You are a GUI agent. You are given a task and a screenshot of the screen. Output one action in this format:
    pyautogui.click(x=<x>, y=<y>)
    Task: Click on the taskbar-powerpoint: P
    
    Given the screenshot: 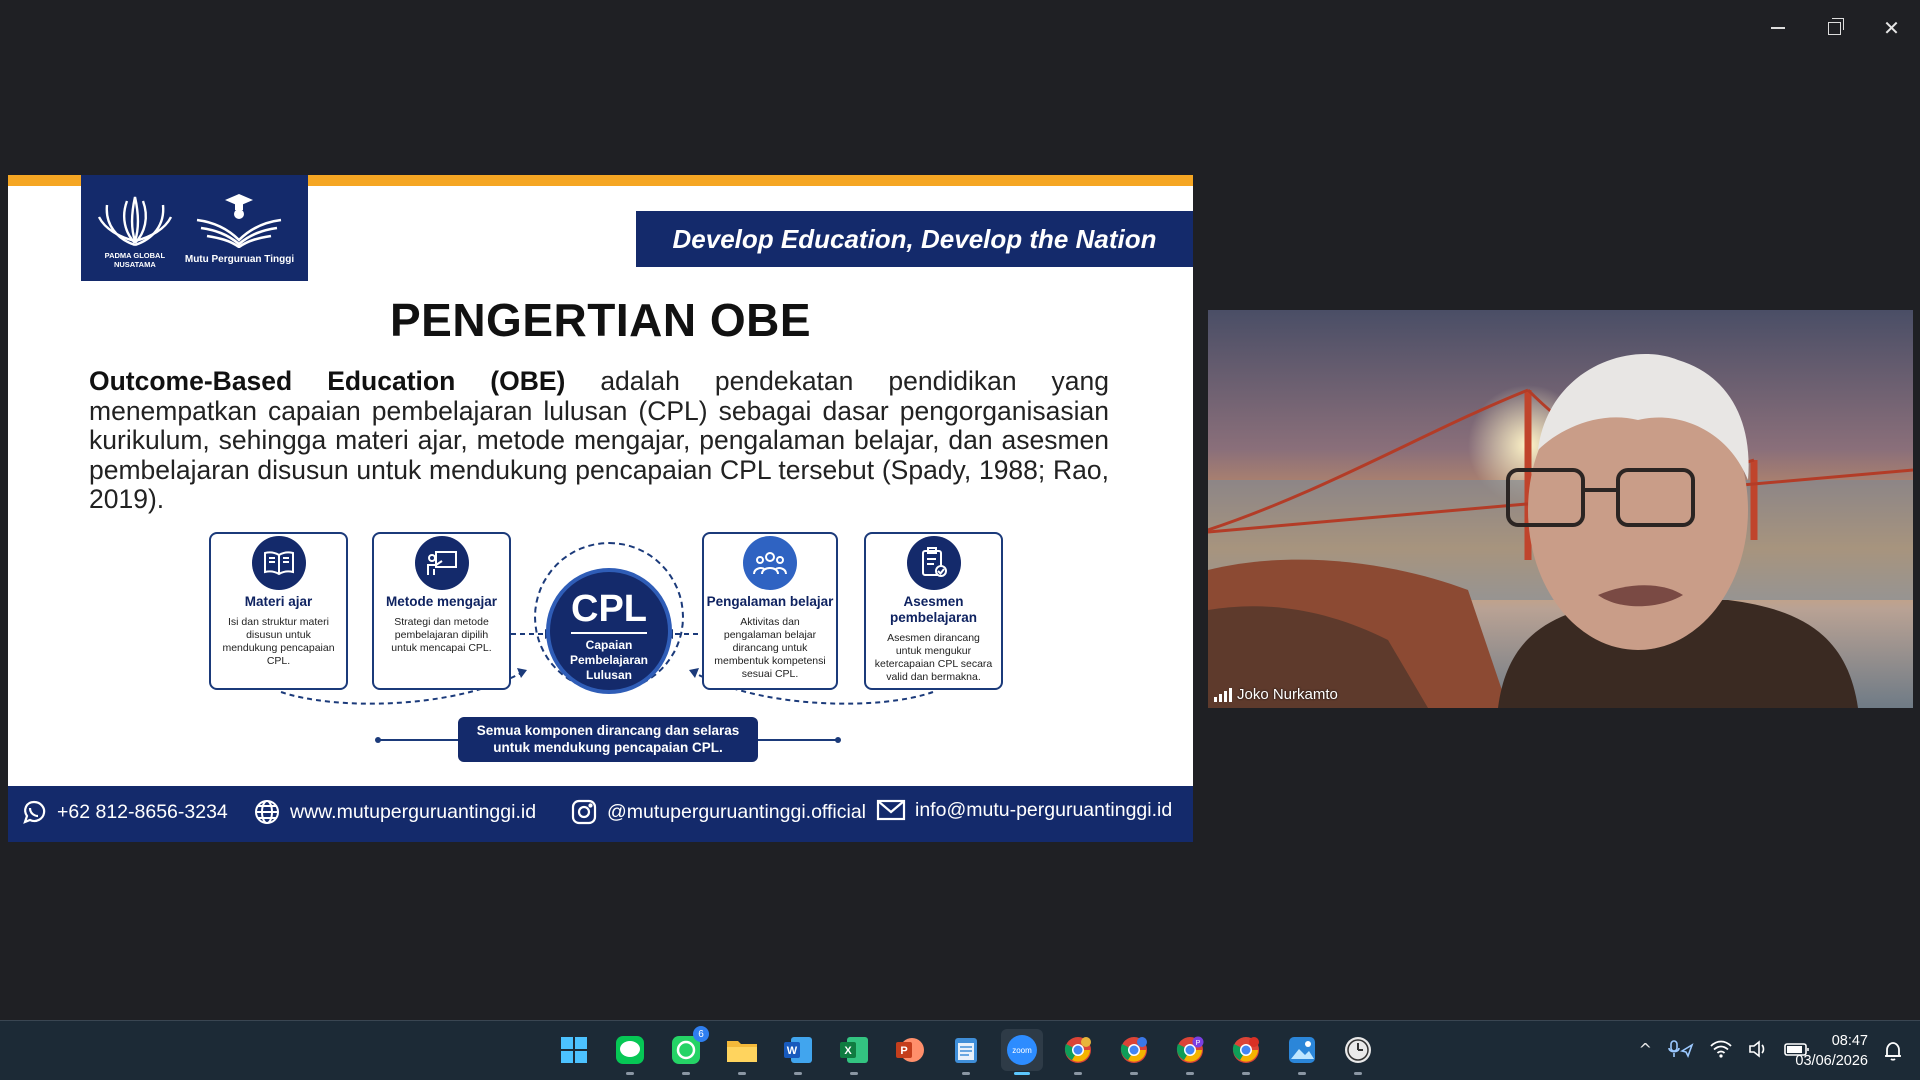 What is the action you would take?
    pyautogui.click(x=910, y=1050)
    